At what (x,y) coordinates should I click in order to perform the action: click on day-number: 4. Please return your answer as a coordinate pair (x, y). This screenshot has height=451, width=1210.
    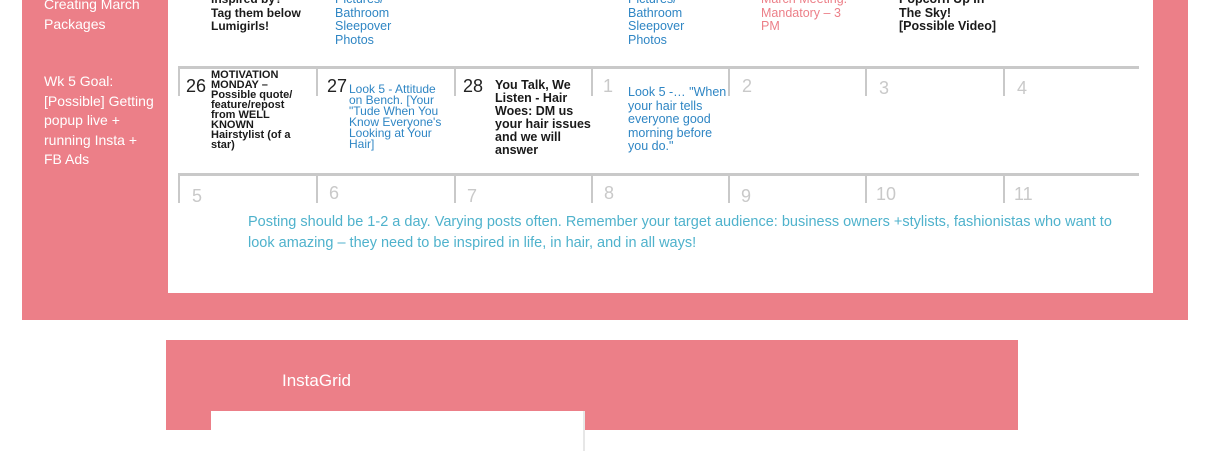
    Looking at the image, I should click on (1022, 88).